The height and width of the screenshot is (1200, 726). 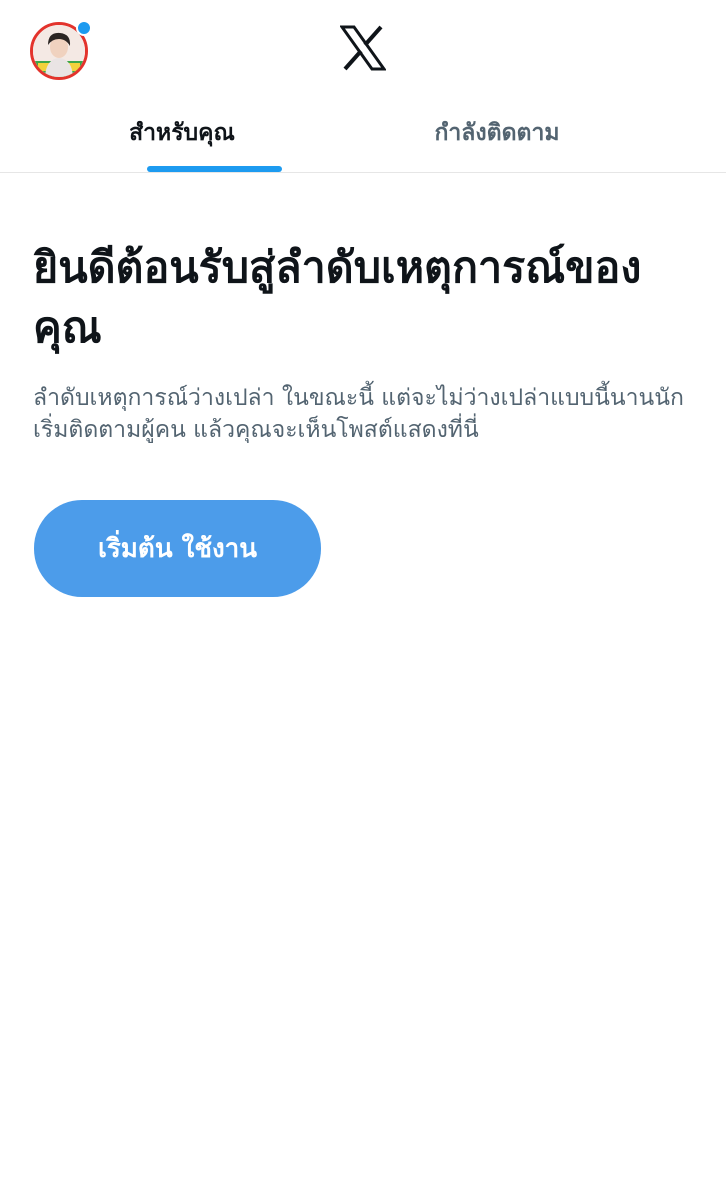 I want to click on tab-following: กำลังติดตาม, so click(x=497, y=136).